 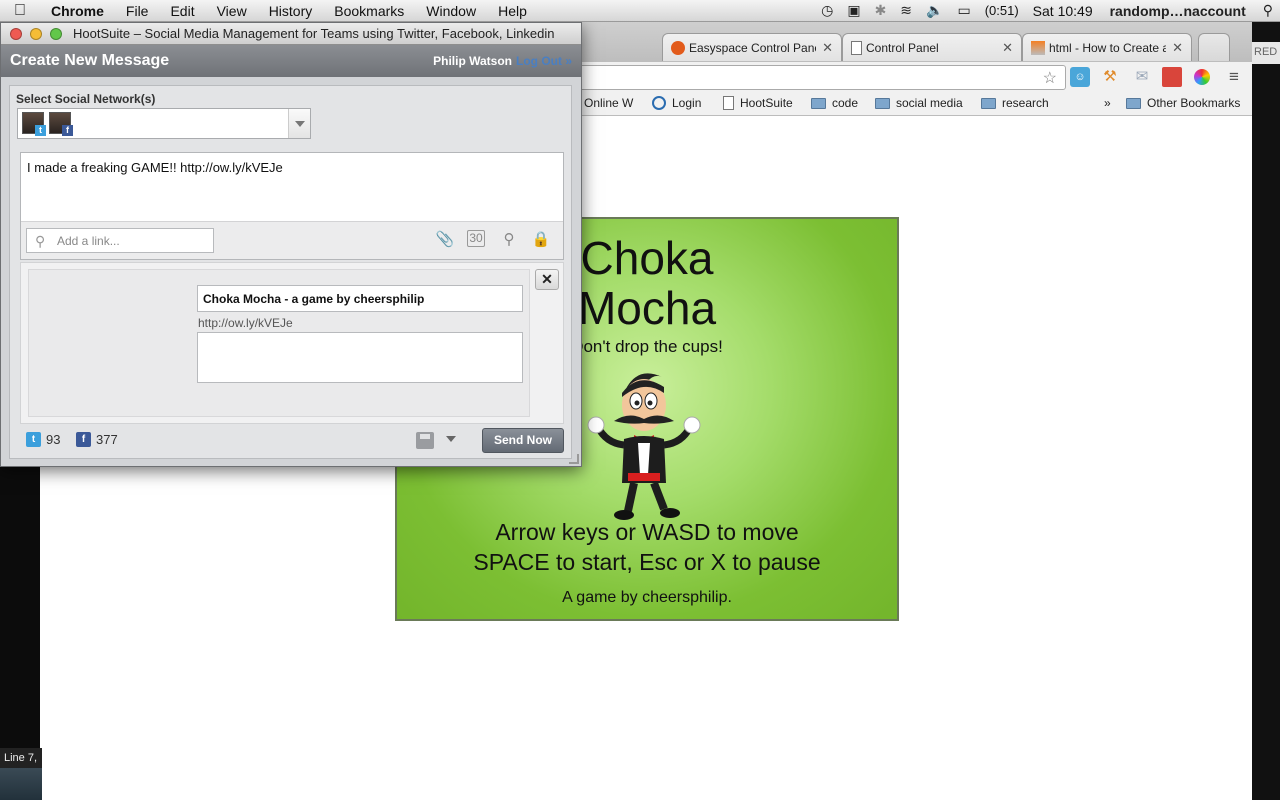 I want to click on bluetooth-icon: ✱, so click(x=881, y=10).